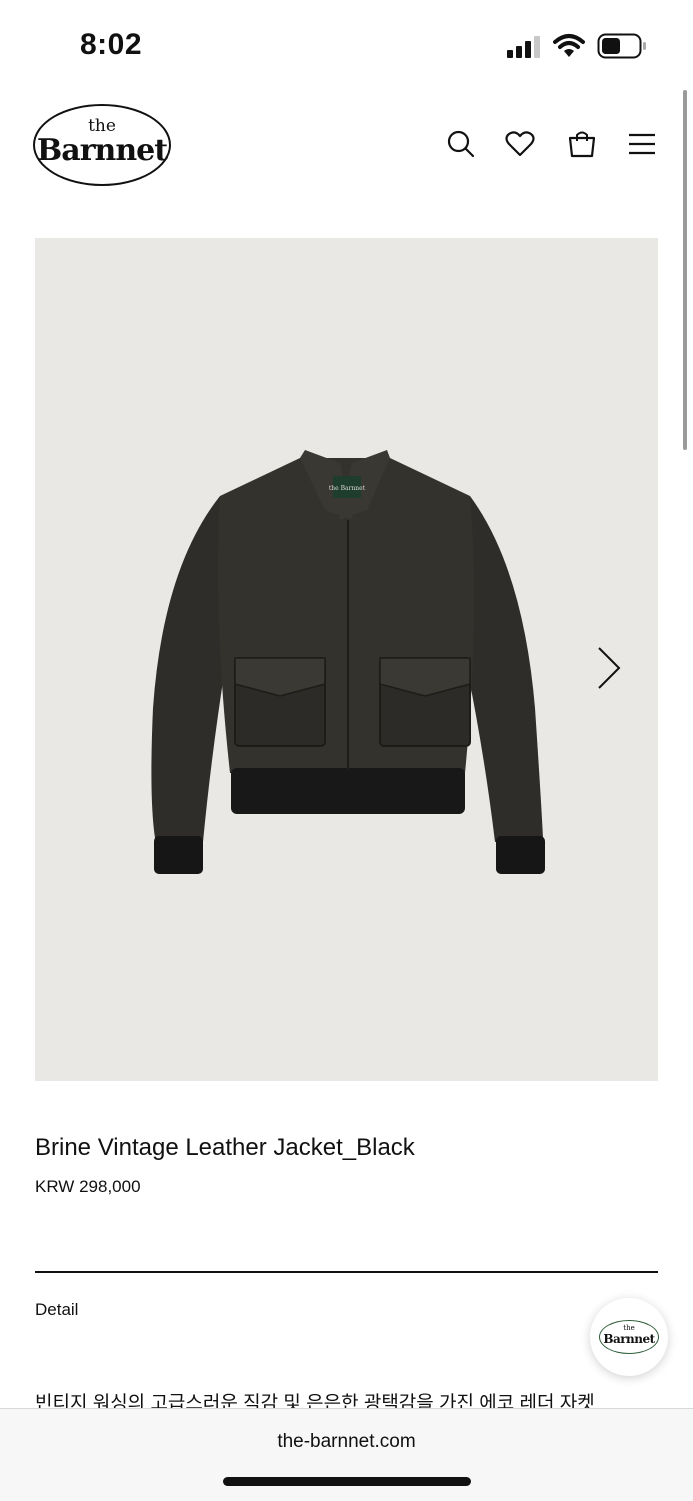  I want to click on chat-badge-name-text: Barnnet, so click(629, 1339).